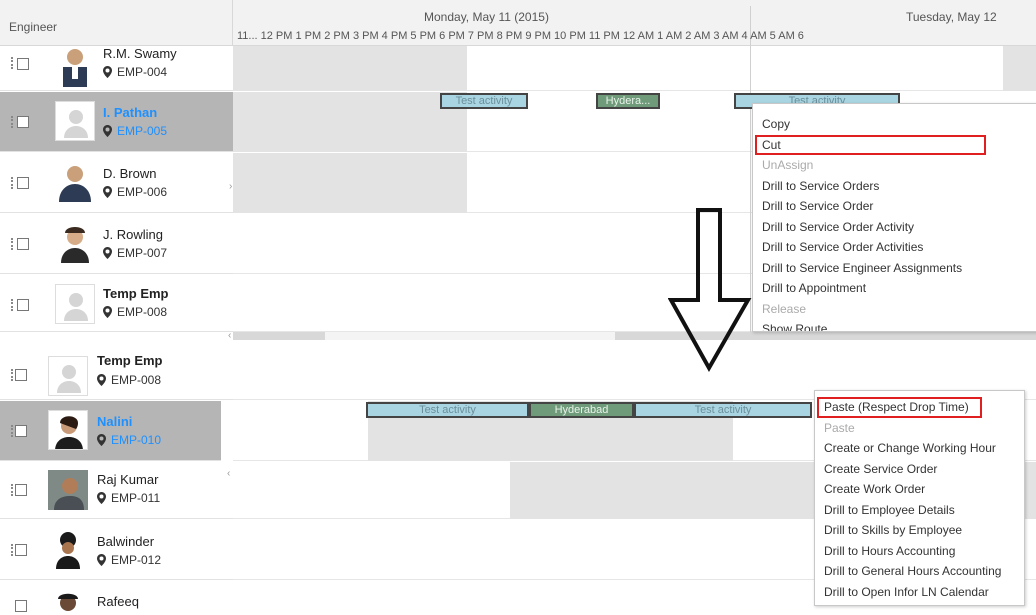 This screenshot has width=1036, height=615. Describe the element at coordinates (710, 290) in the screenshot. I see `down-arrow-icon` at that location.